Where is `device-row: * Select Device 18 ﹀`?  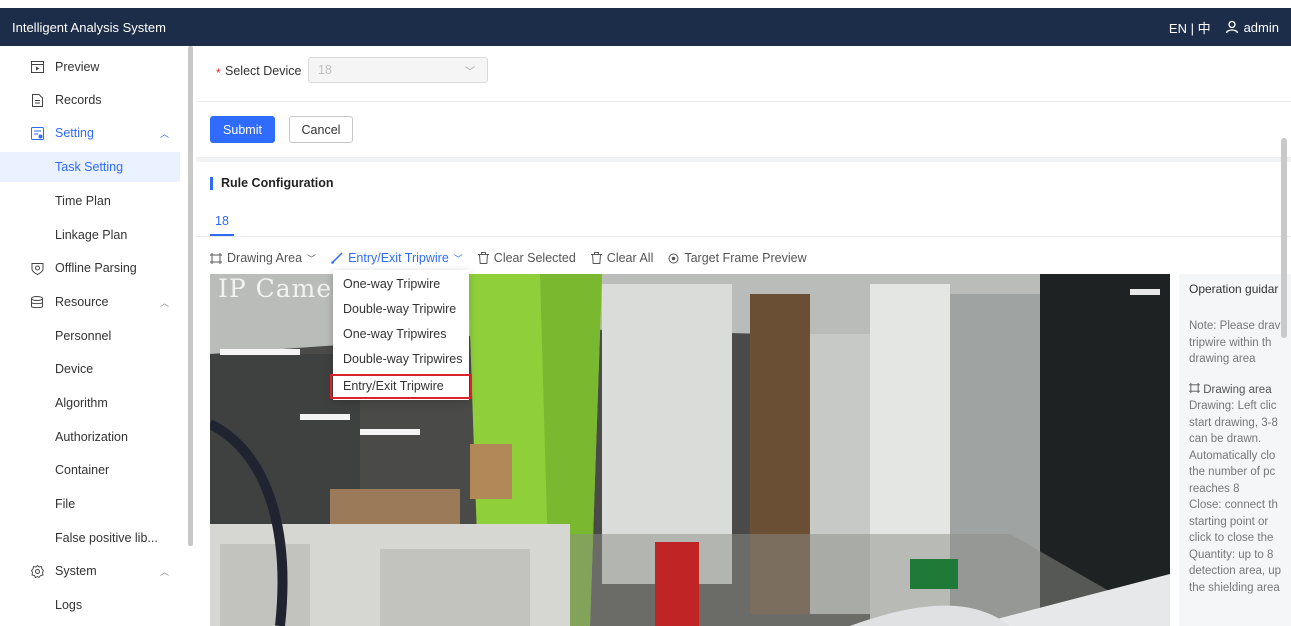
device-row: * Select Device 18 ﹀ is located at coordinates (743, 74).